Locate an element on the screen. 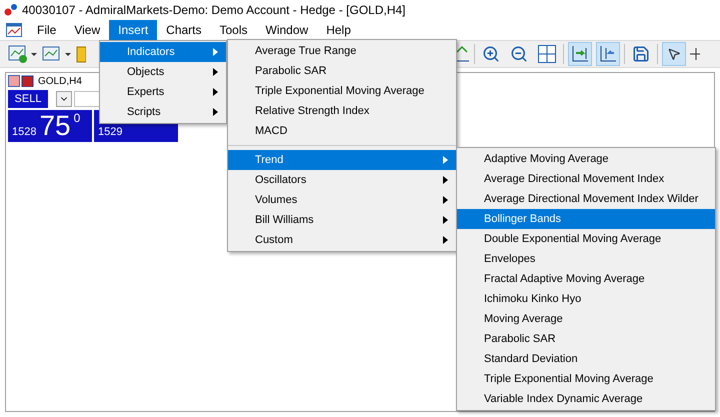 This screenshot has height=417, width=720. window-title: 40030107 - AdmiralMarkets-Demo: Demo Account - Hedge - [GOLD,H4] is located at coordinates (214, 10).